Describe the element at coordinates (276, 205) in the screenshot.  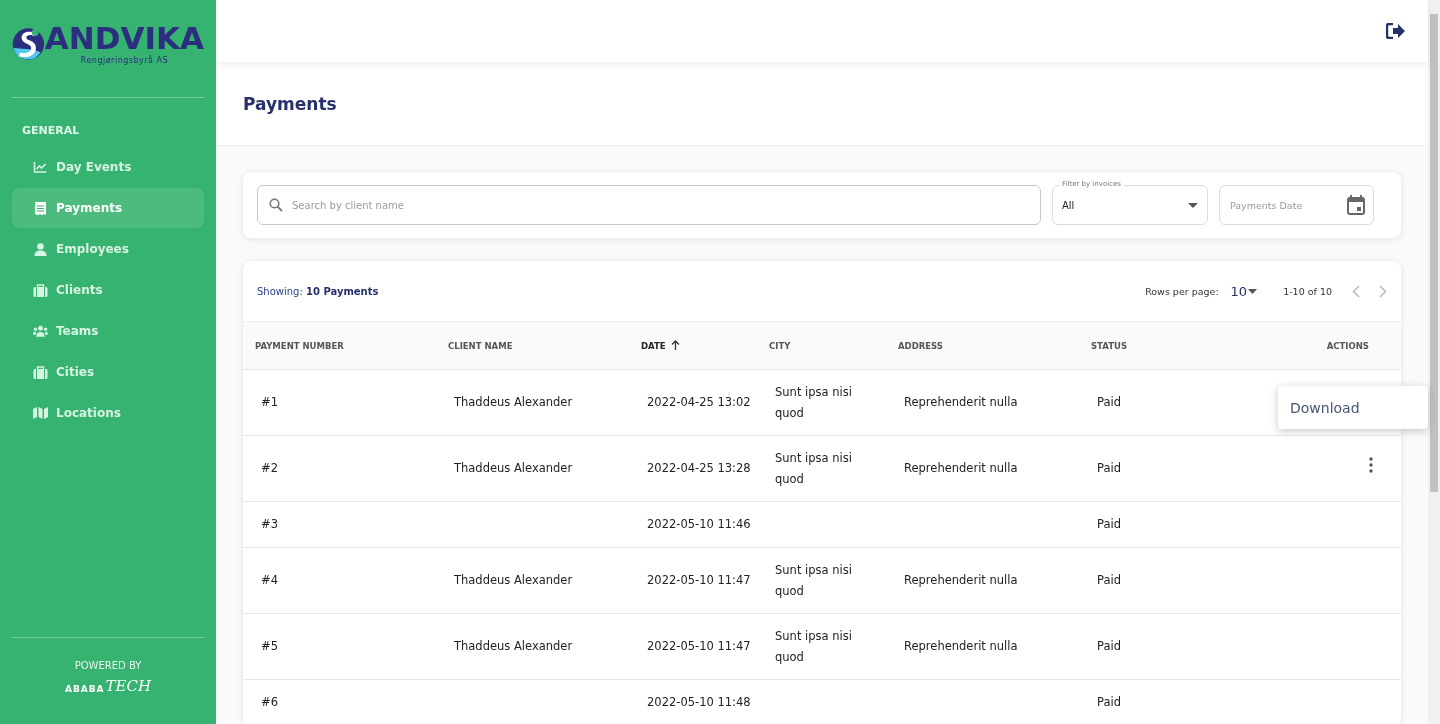
I see `search-icon` at that location.